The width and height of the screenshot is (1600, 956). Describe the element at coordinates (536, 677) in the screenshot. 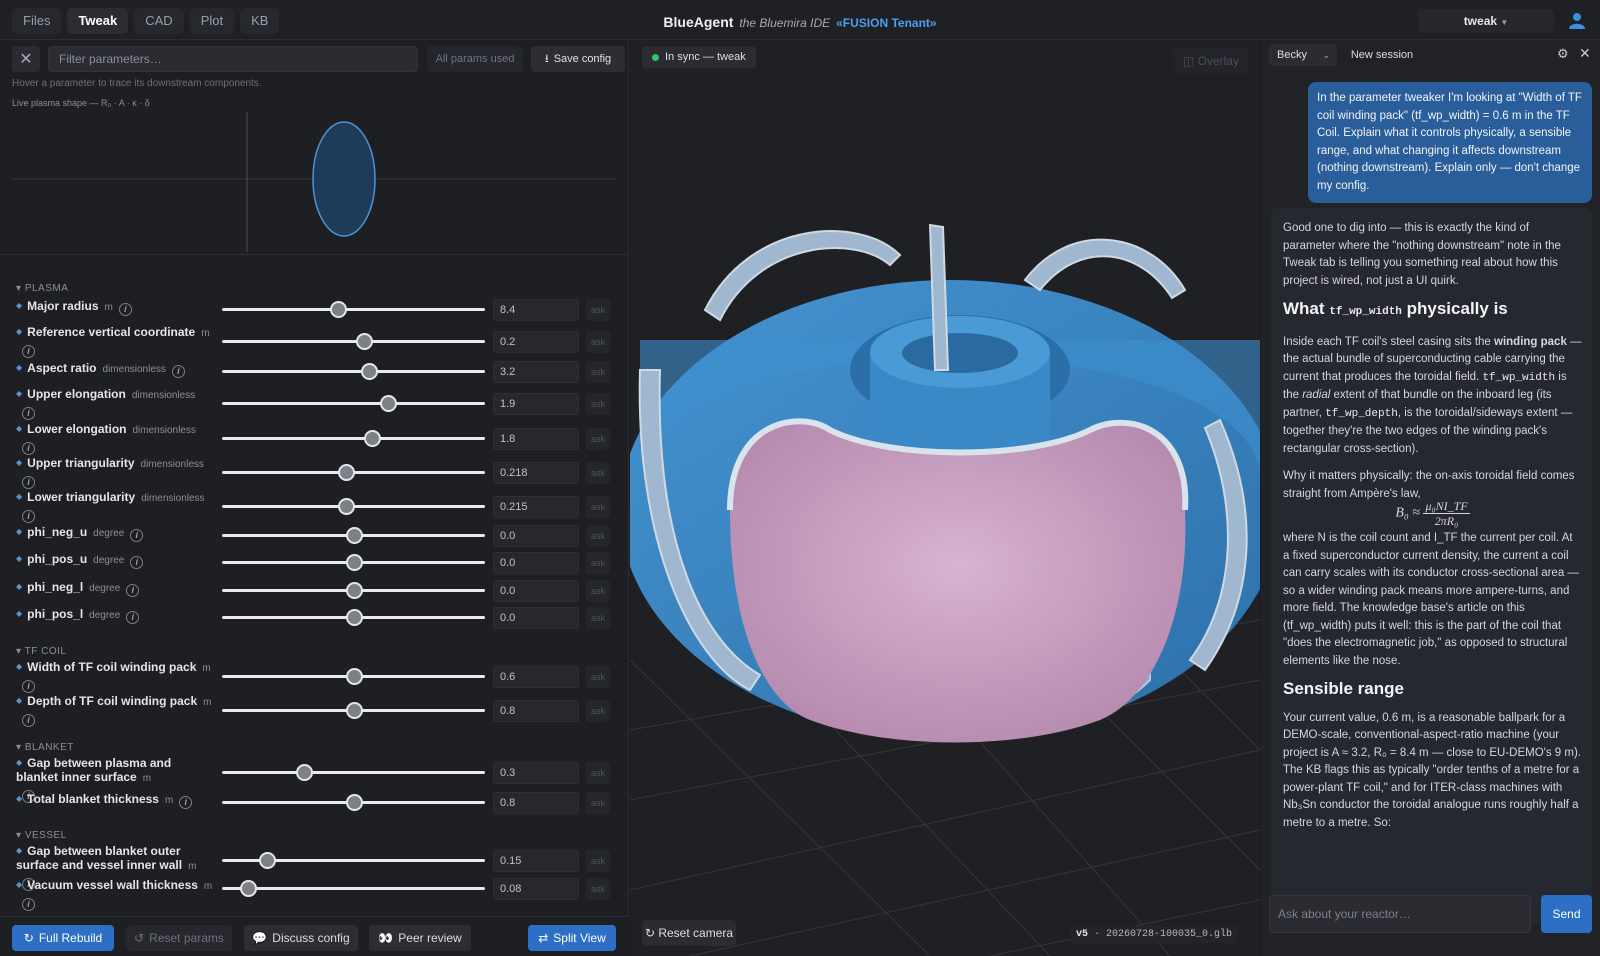

I see `param-value-input: 0.6` at that location.